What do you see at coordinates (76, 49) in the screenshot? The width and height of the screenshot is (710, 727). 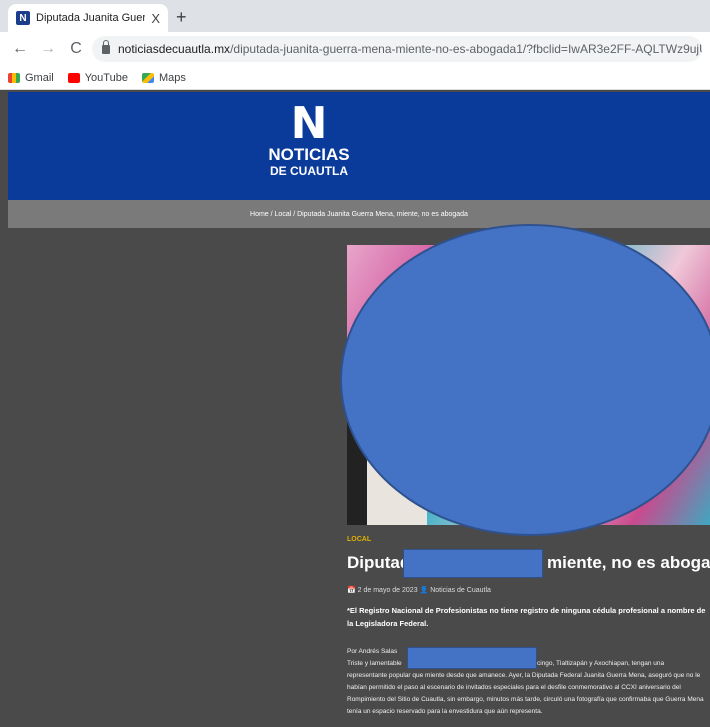 I see `reload-button: C` at bounding box center [76, 49].